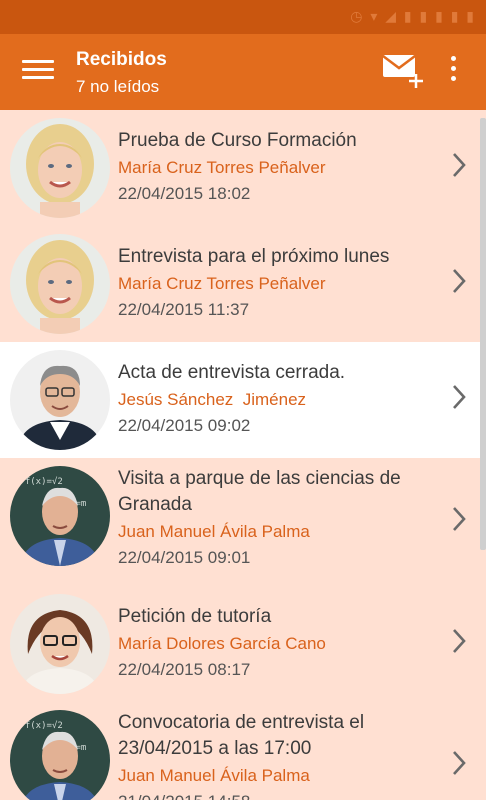  Describe the element at coordinates (118, 86) in the screenshot. I see `unread-count: 7 no leídos` at that location.